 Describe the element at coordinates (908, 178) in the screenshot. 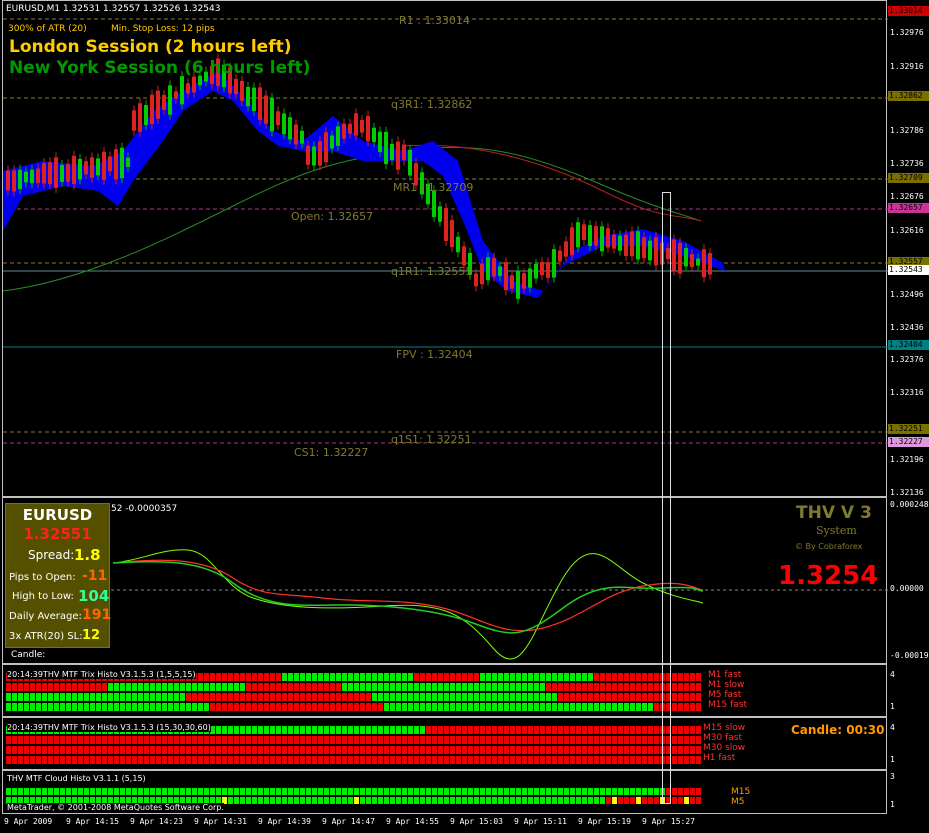

I see `price-tag-mr1: 1.32709` at that location.